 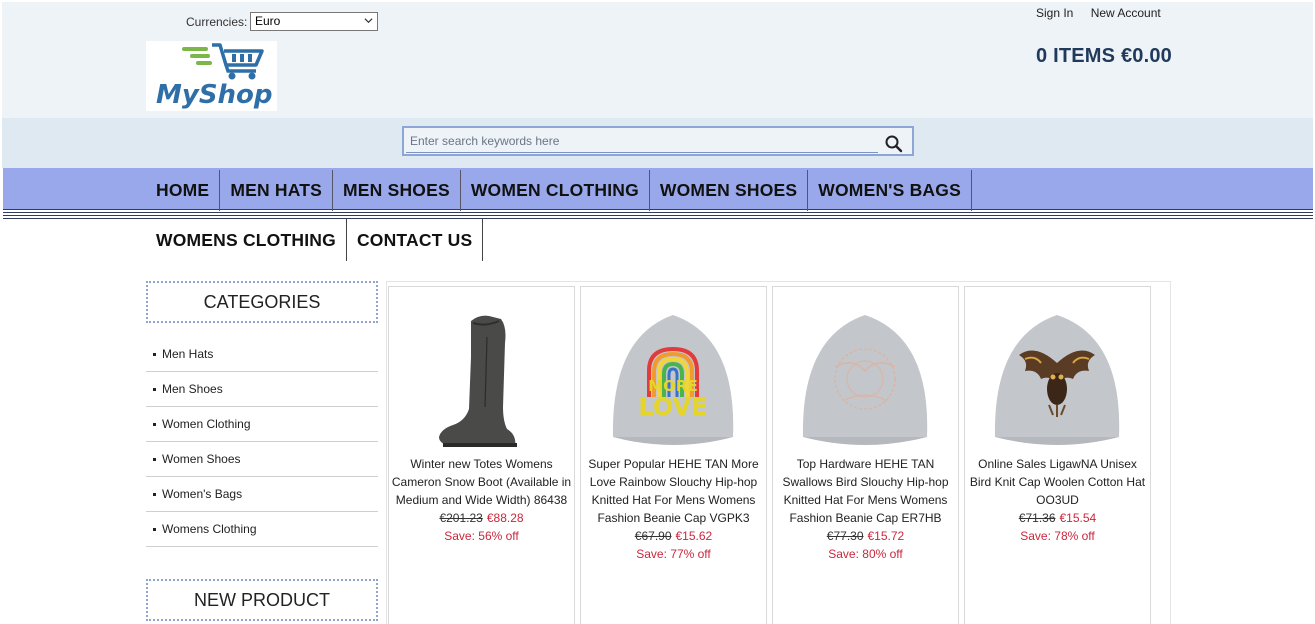 What do you see at coordinates (262, 389) in the screenshot?
I see `category-men-shoes: Men Shoes` at bounding box center [262, 389].